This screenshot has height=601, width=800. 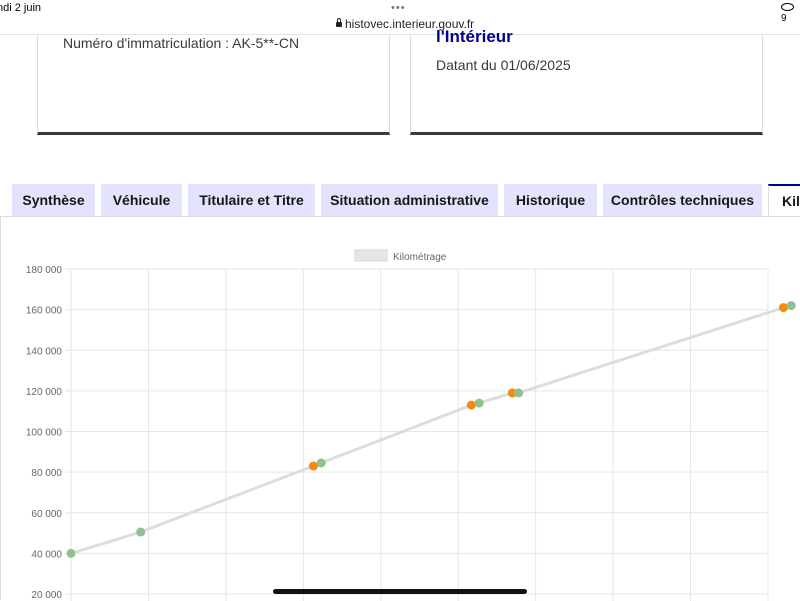 What do you see at coordinates (503, 65) in the screenshot?
I see `report-date: Datant du 01/06/2025` at bounding box center [503, 65].